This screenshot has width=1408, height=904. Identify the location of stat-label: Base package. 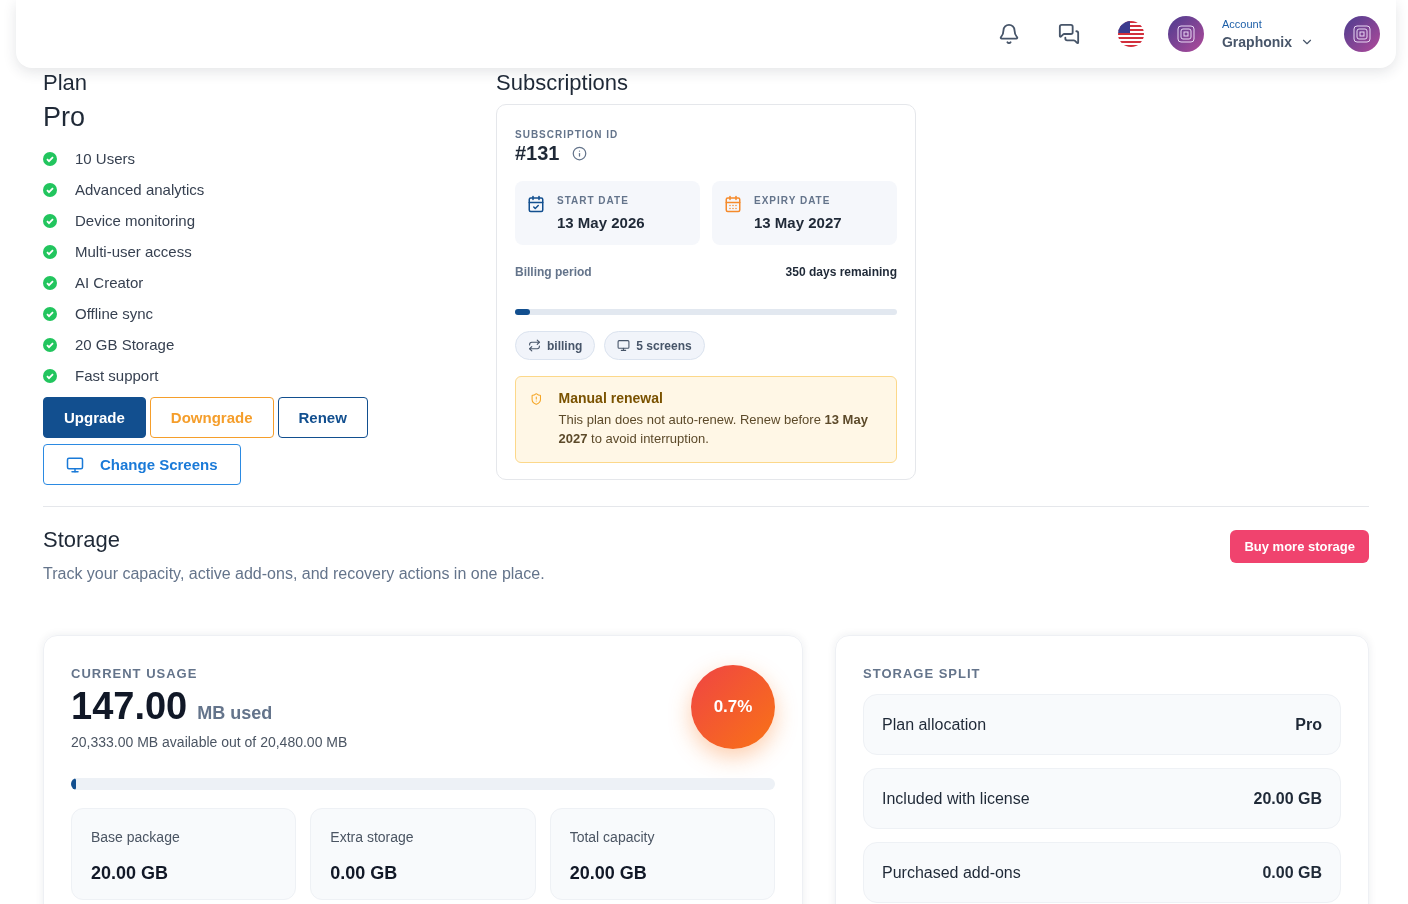
(136, 837).